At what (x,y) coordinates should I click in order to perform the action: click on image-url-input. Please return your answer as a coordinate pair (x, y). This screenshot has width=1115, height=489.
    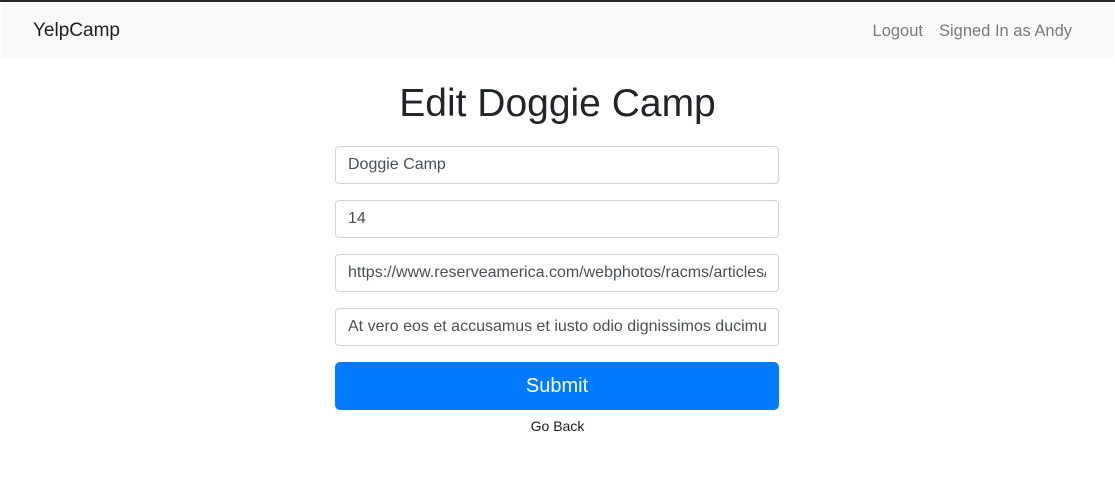
    Looking at the image, I should click on (557, 273).